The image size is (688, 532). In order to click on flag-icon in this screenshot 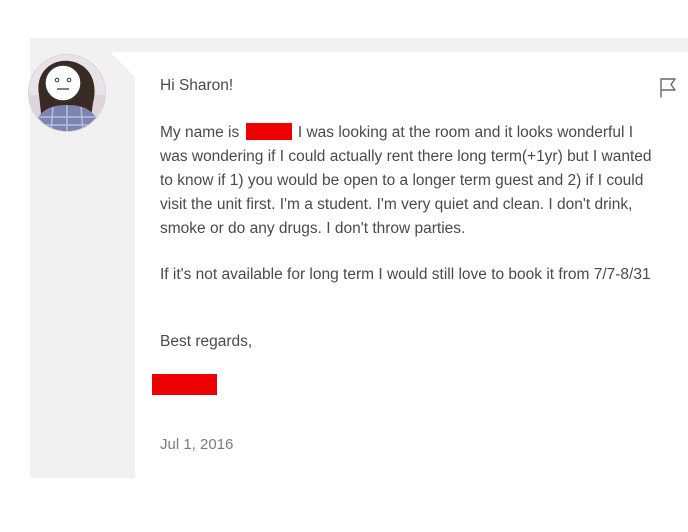, I will do `click(668, 87)`.